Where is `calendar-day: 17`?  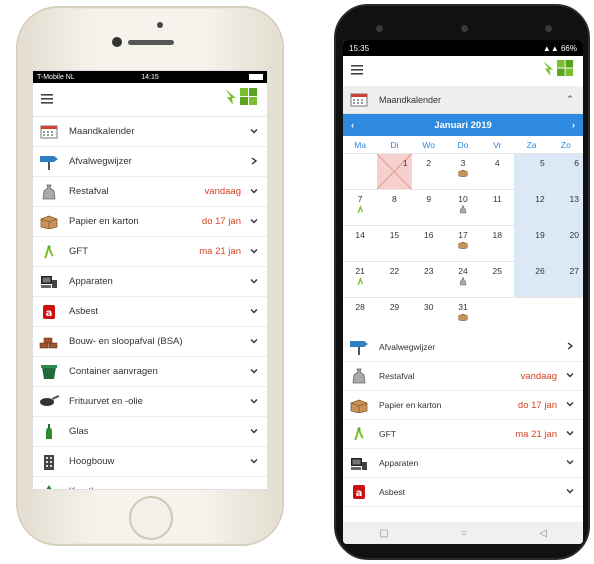 calendar-day: 17 is located at coordinates (463, 243).